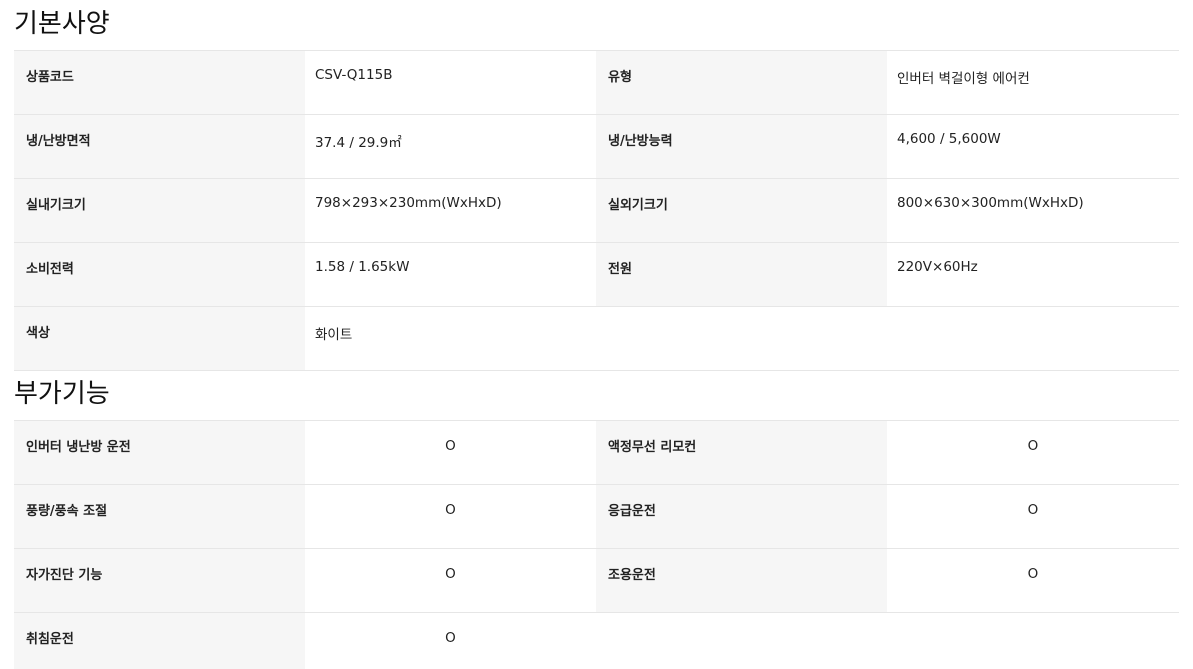 The height and width of the screenshot is (669, 1193). Describe the element at coordinates (159, 516) in the screenshot. I see `feature-label: 풍량/풍속 조절` at that location.